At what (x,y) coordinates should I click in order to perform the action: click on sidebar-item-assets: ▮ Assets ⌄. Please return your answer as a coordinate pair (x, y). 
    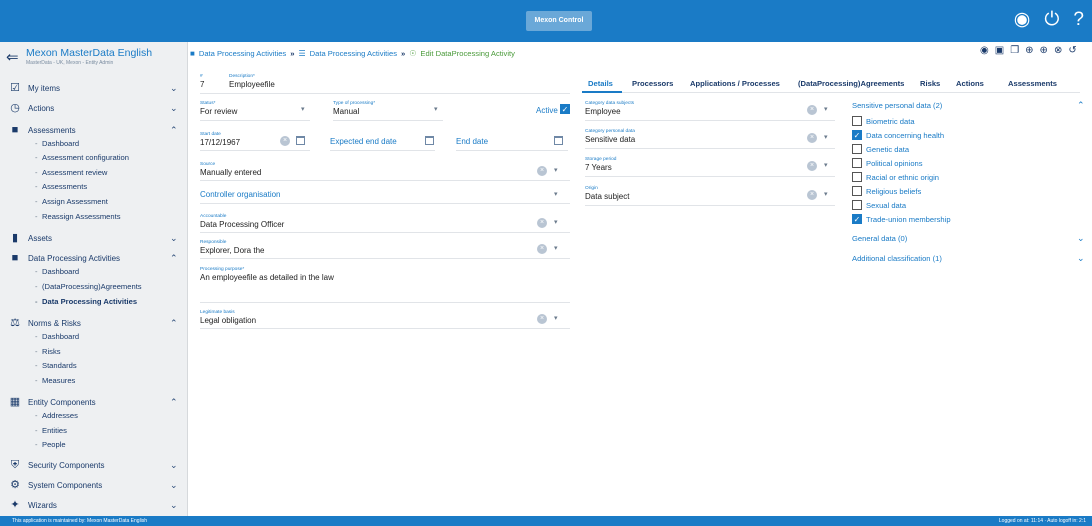
    Looking at the image, I should click on (94, 239).